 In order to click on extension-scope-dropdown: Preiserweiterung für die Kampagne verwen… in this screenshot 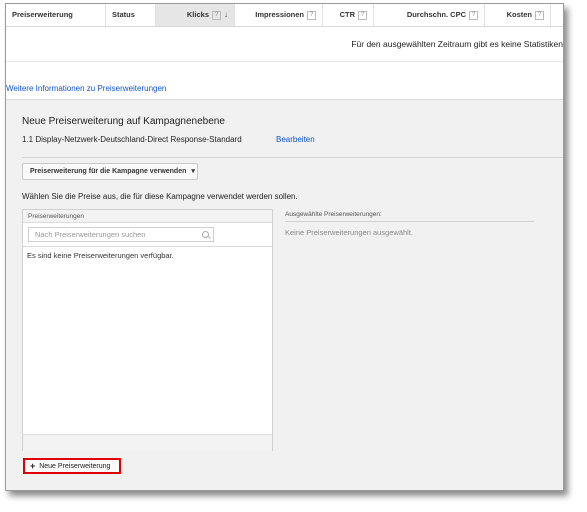, I will do `click(110, 171)`.